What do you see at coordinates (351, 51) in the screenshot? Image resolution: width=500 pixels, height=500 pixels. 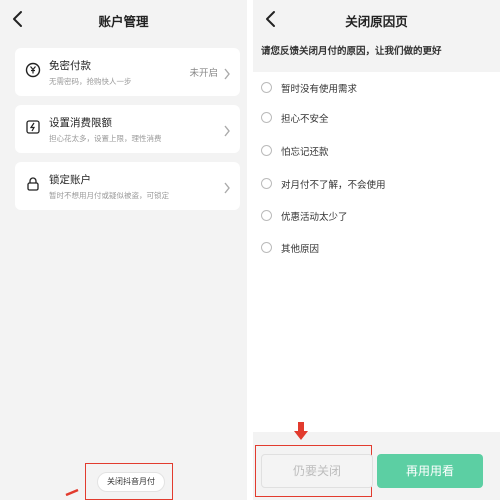 I see `feedback-prompt: 请您反馈关闭月付的原因，让我们做的更好` at bounding box center [351, 51].